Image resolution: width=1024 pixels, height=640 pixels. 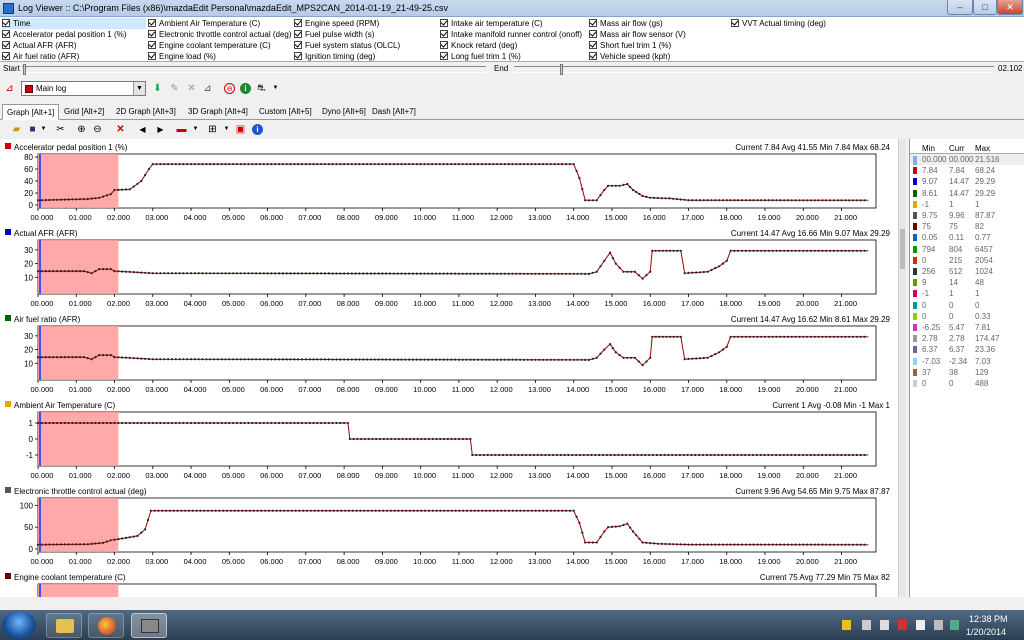 I want to click on next-icon: ▶, so click(x=160, y=129).